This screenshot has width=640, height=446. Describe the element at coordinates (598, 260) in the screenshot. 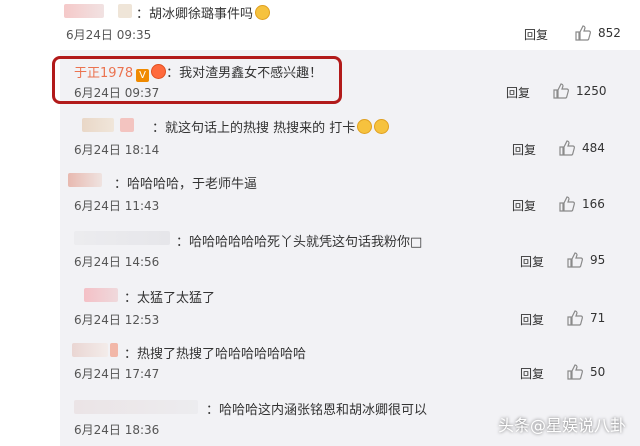

I see `like-count: 95` at that location.